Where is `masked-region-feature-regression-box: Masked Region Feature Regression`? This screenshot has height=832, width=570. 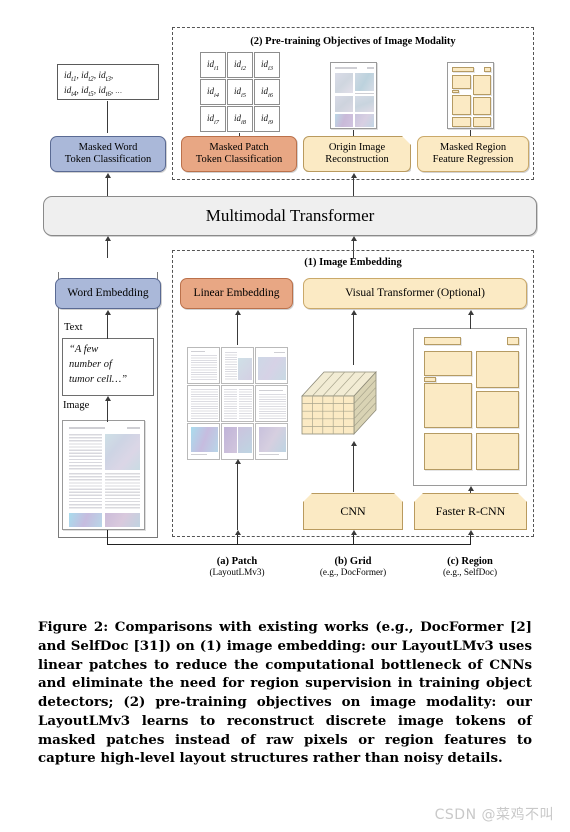
masked-region-feature-regression-box: Masked Region Feature Regression is located at coordinates (473, 154).